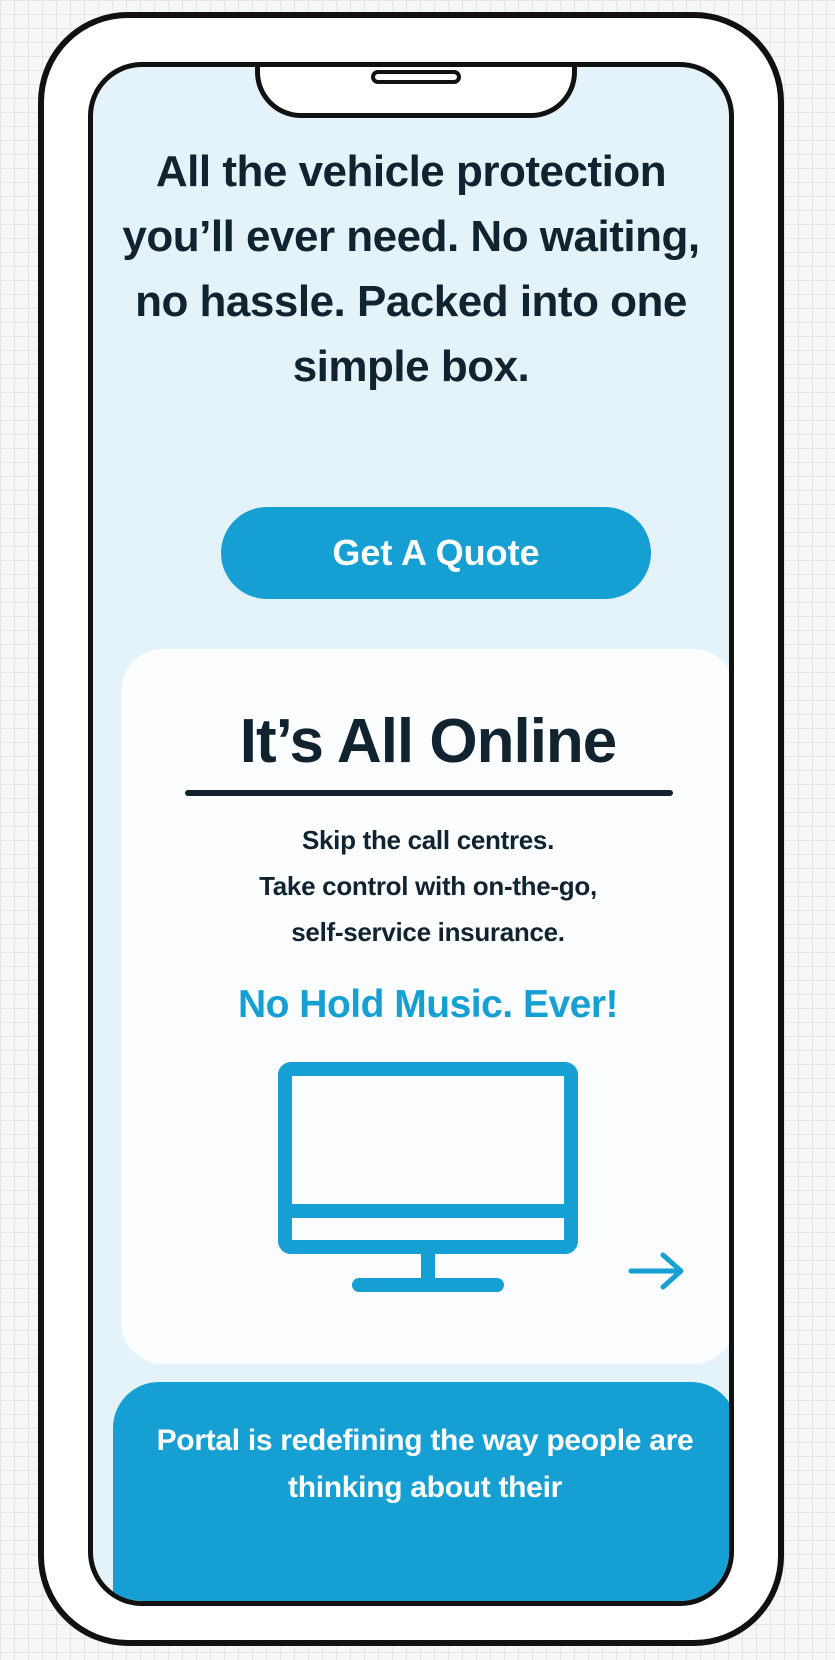 Image resolution: width=835 pixels, height=1660 pixels. I want to click on card-description-line: Skip the call centres., so click(428, 840).